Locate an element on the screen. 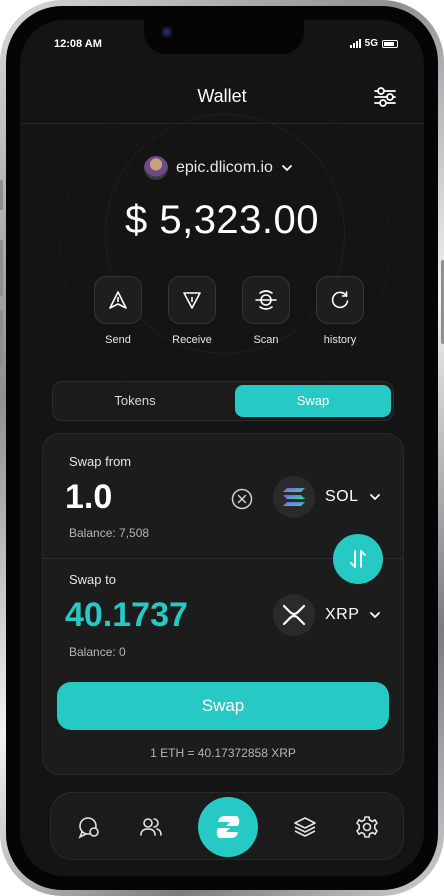 The image size is (444, 896). chat-icon is located at coordinates (88, 828).